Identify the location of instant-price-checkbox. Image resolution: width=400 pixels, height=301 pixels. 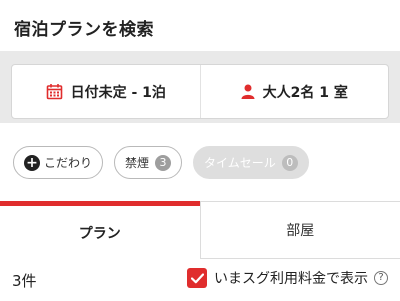
(197, 278).